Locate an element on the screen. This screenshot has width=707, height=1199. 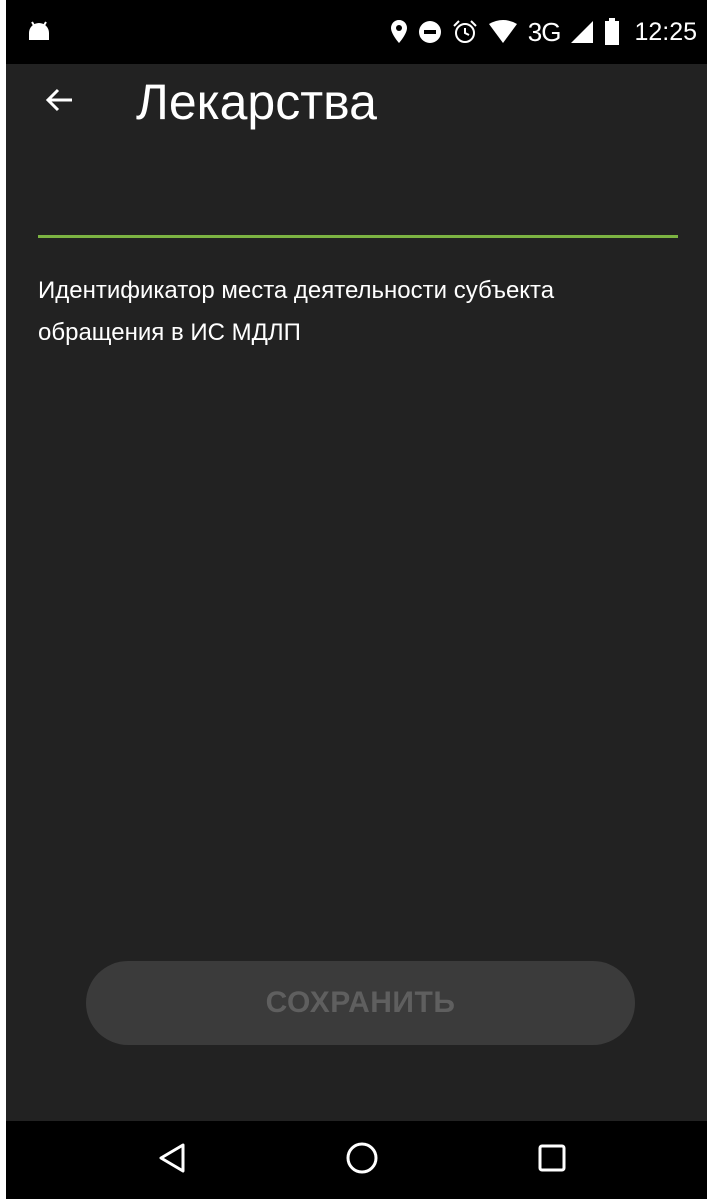
nav-recents-button is located at coordinates (552, 1160).